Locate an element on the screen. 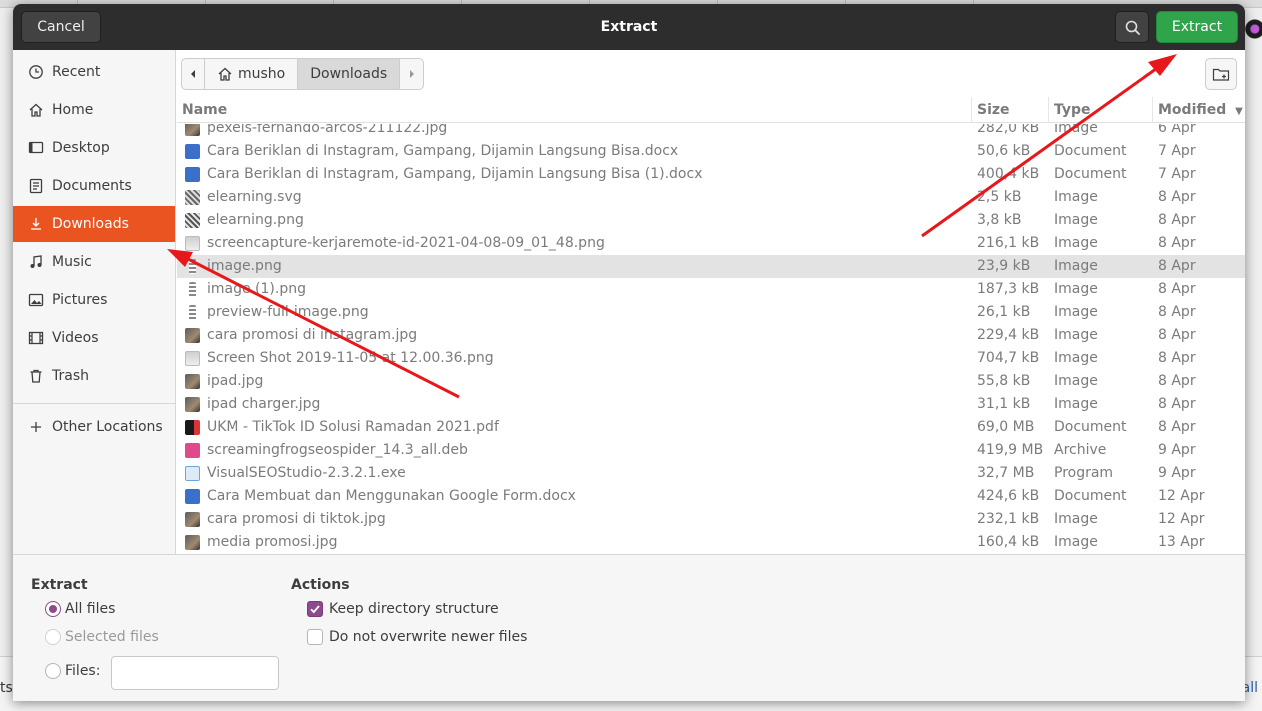 Image resolution: width=1262 pixels, height=711 pixels. file-size-cell: 160,4 kB is located at coordinates (1008, 542).